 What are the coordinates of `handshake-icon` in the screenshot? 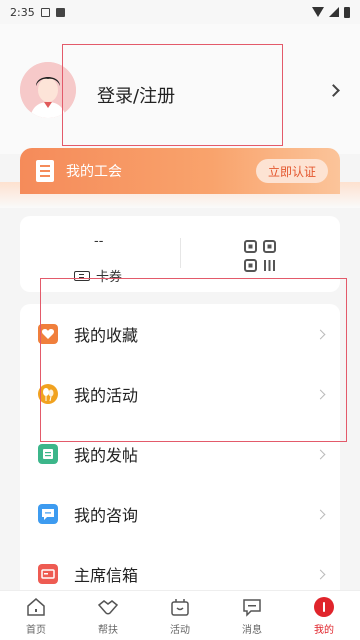 It's located at (108, 606).